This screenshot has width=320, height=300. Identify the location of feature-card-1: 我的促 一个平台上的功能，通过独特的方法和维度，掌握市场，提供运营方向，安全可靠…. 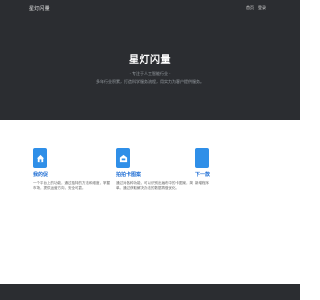
(72, 169).